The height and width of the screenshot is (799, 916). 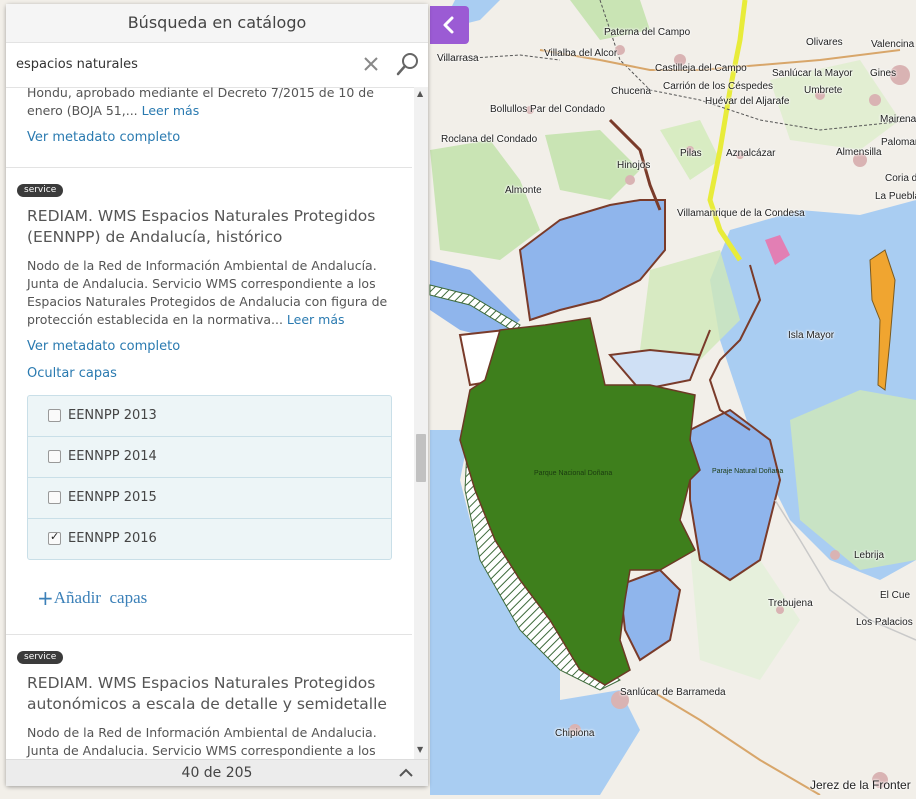 I want to click on results-count: 40 de 205, so click(x=217, y=773).